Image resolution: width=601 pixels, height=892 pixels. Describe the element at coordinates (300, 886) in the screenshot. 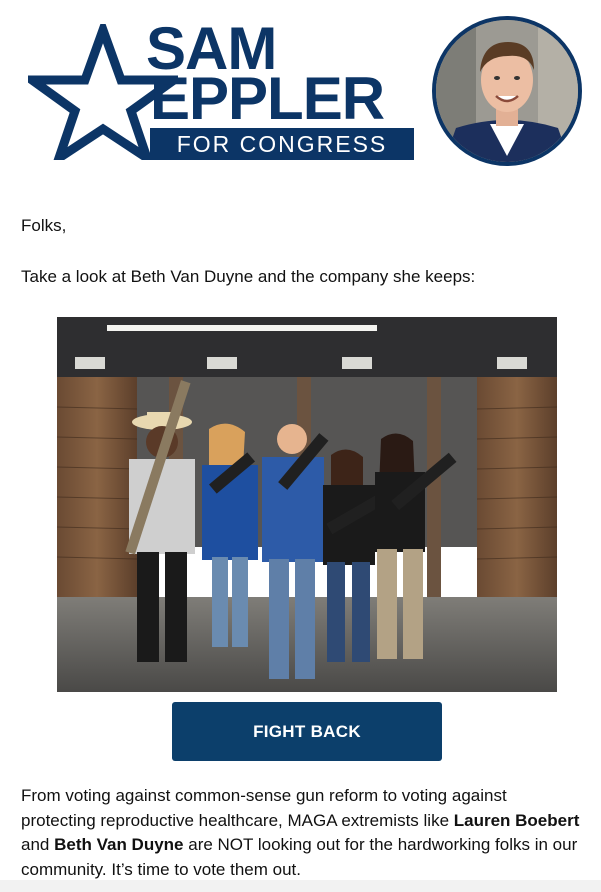

I see `footer-edge` at that location.